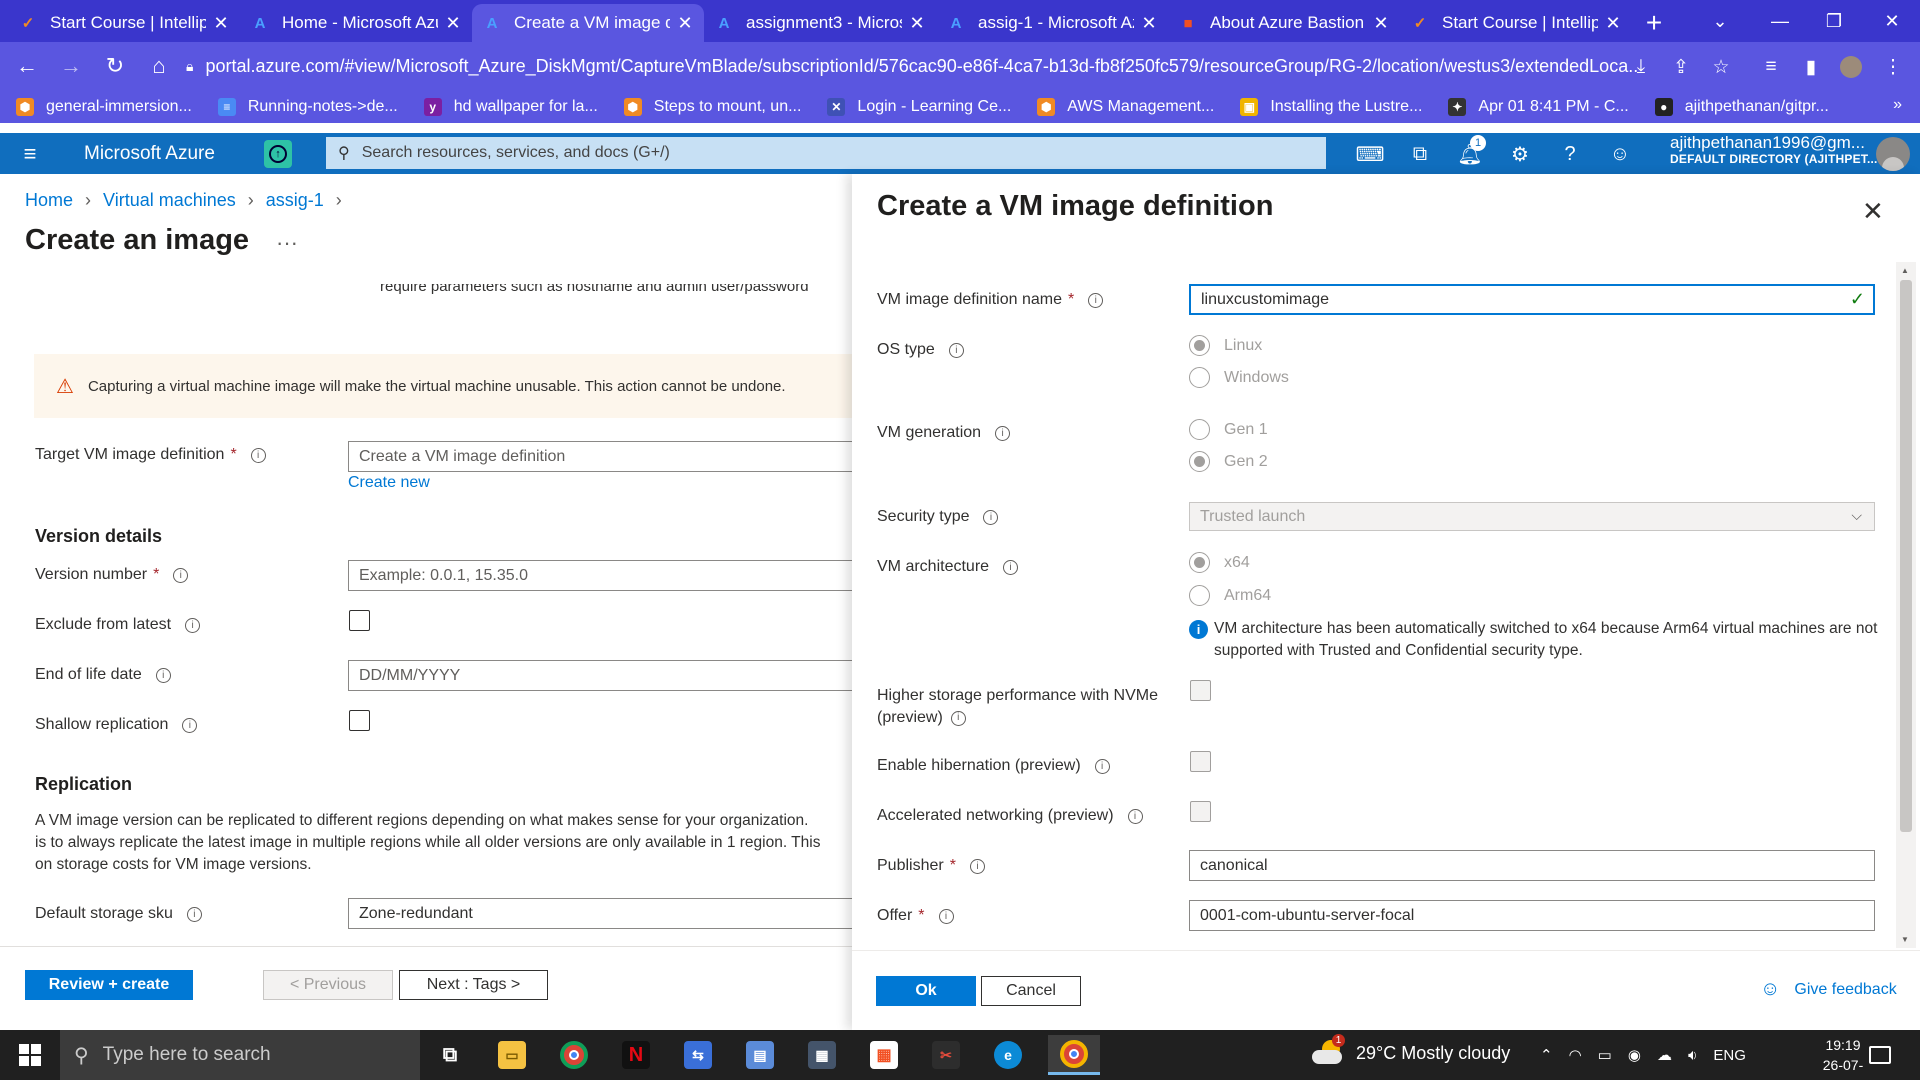 The height and width of the screenshot is (1080, 1920). Describe the element at coordinates (1664, 1055) in the screenshot. I see `network-off-icon: ☁` at that location.